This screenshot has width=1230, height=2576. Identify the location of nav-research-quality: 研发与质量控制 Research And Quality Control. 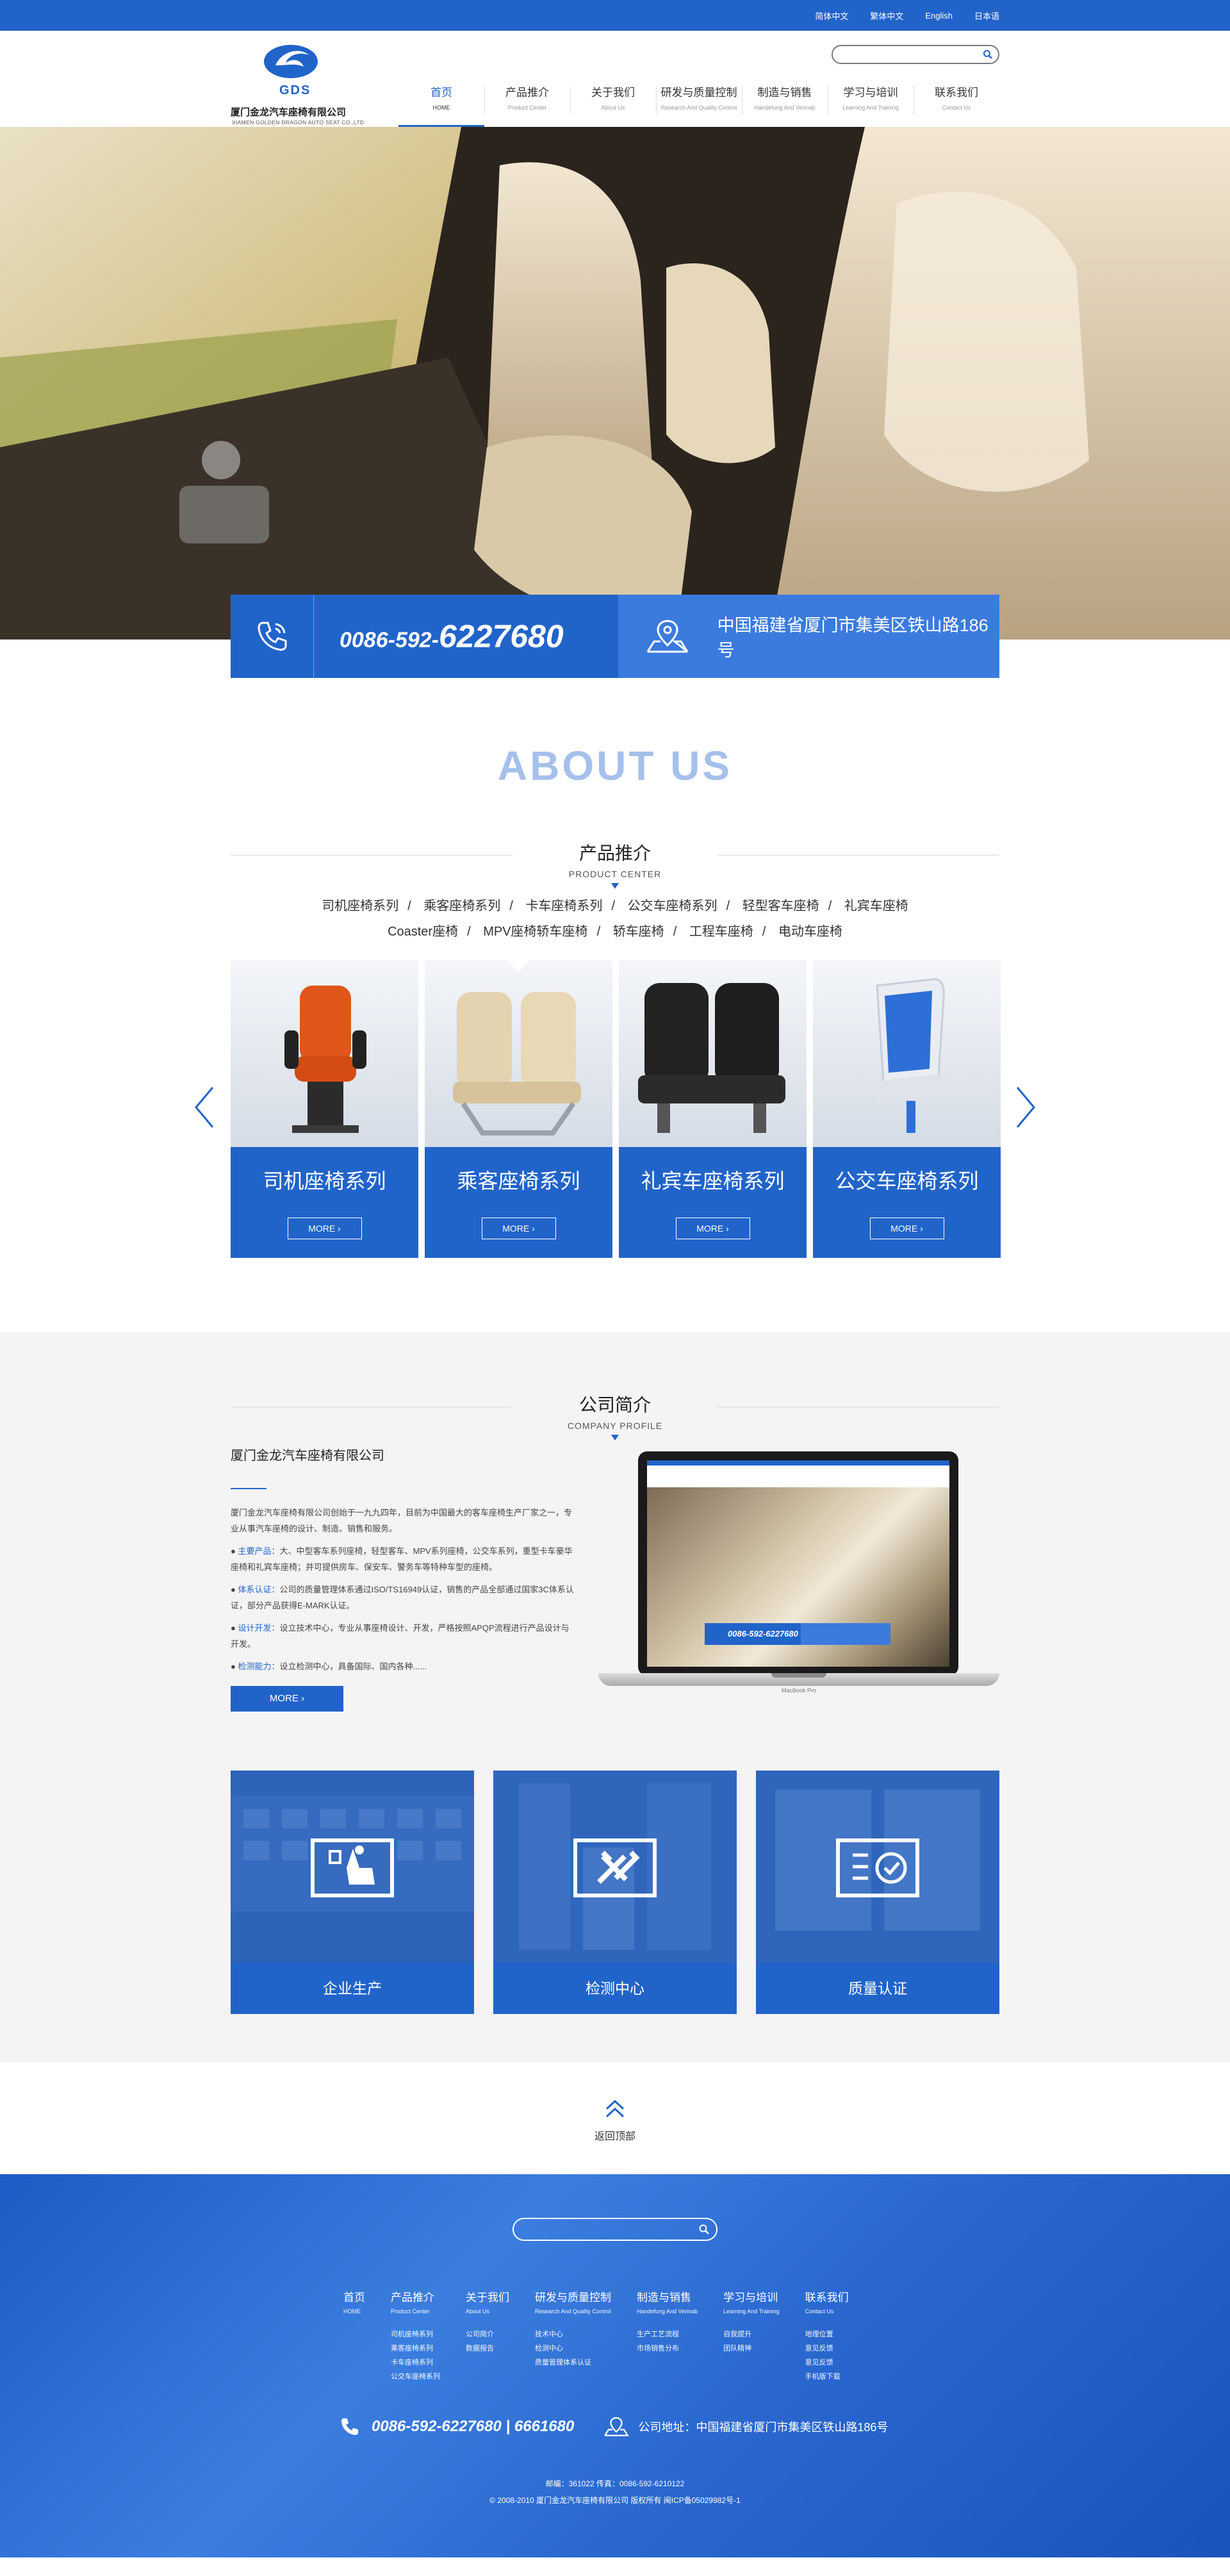
(699, 105).